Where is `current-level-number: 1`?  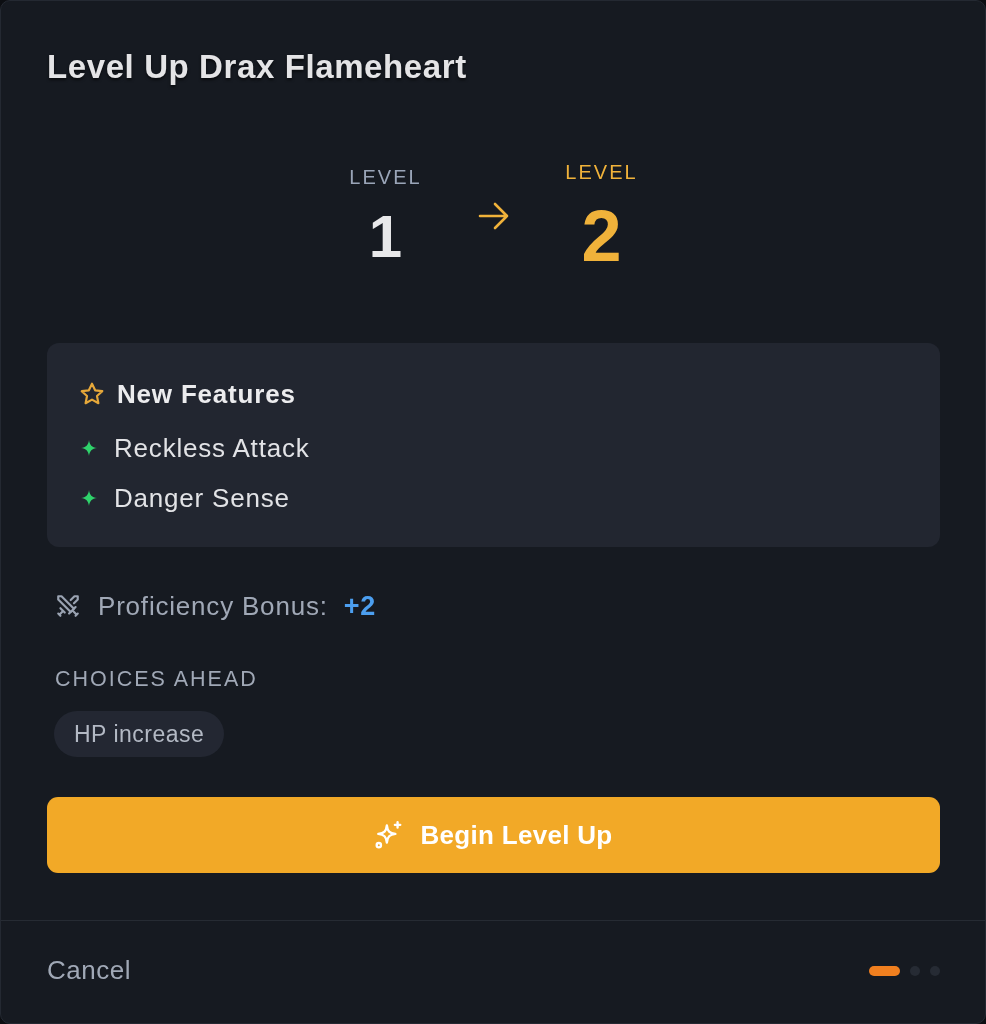
current-level-number: 1 is located at coordinates (385, 237).